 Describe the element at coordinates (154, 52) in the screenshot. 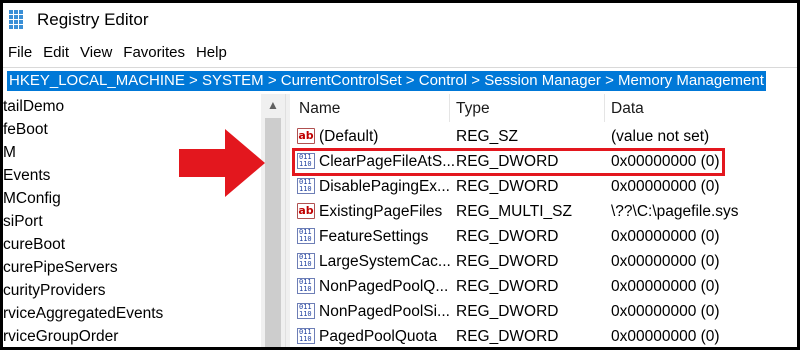

I see `menu-favorites: Favorites` at that location.